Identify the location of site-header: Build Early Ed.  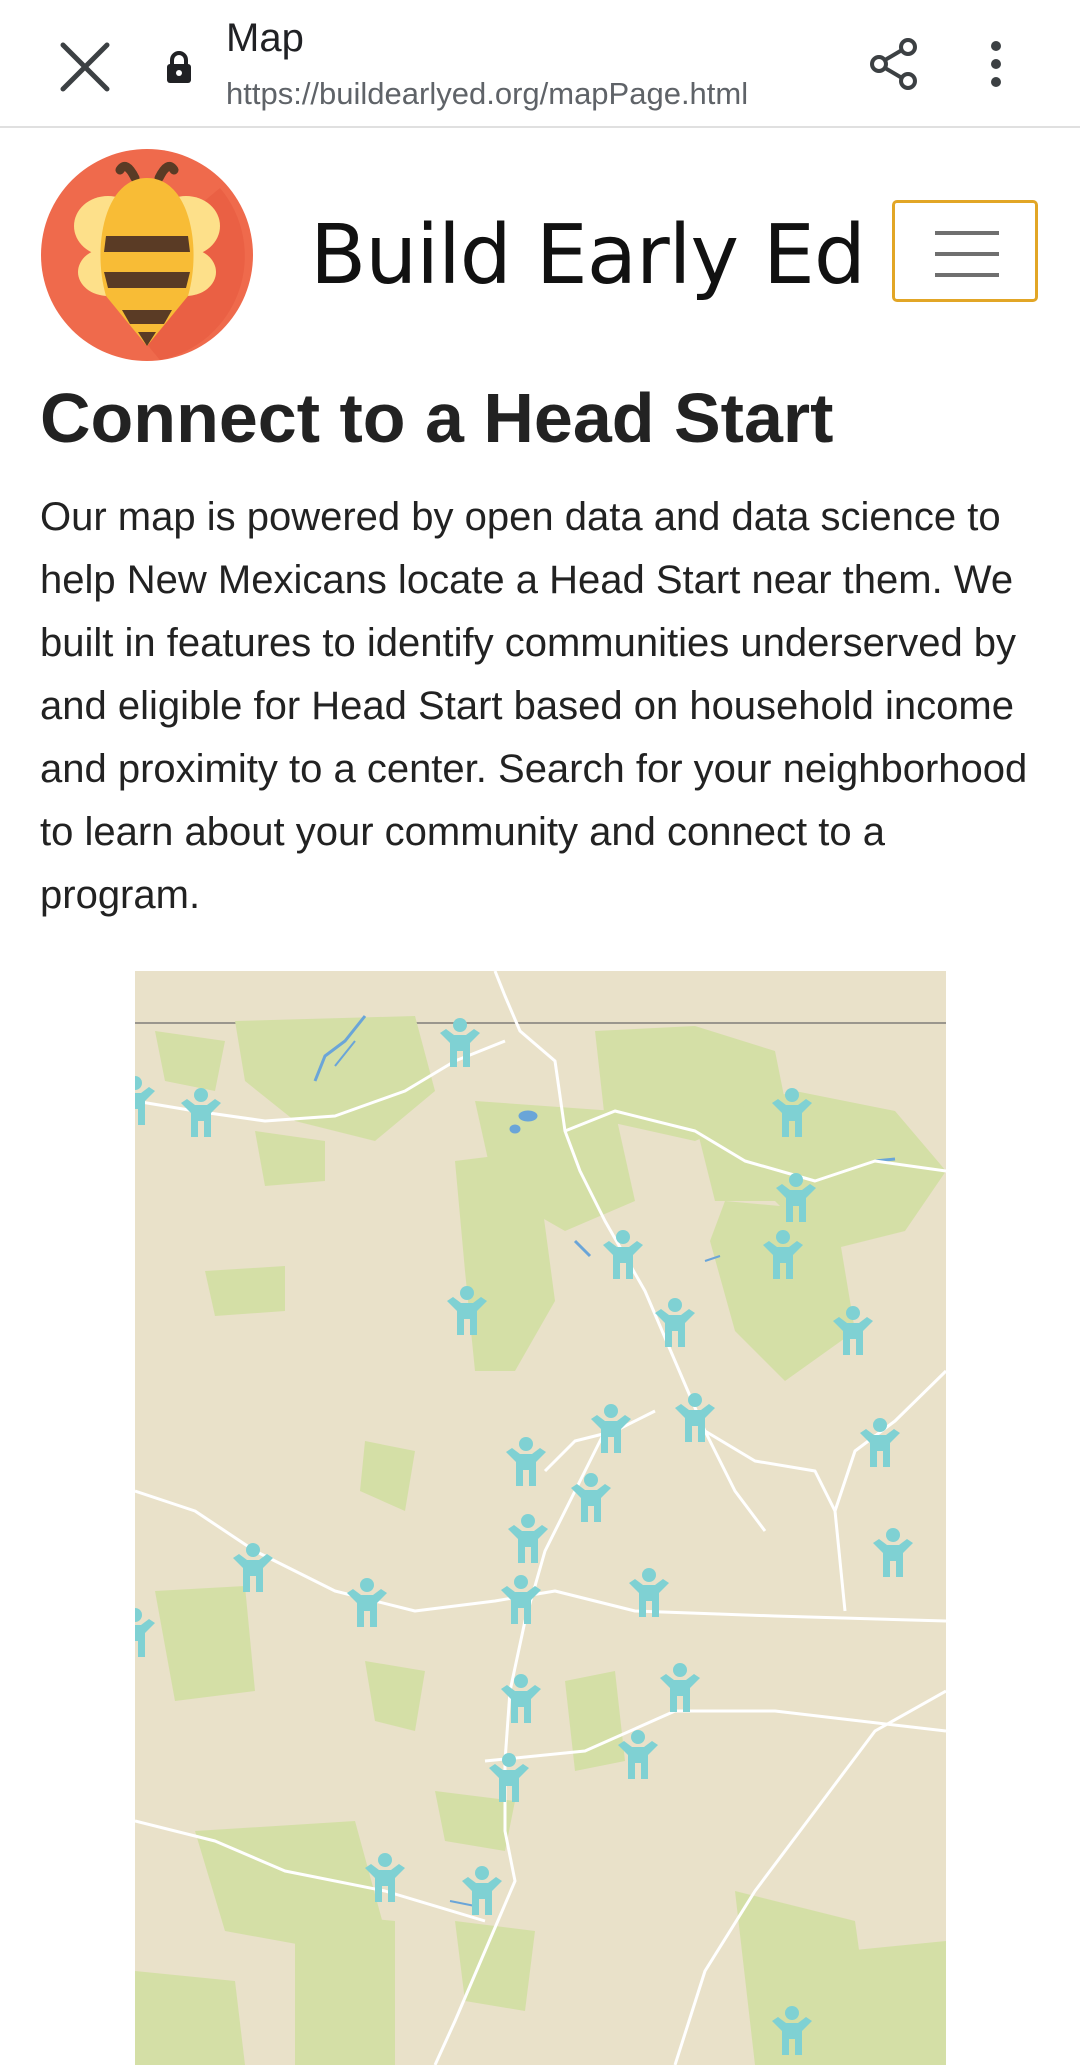
(540, 248).